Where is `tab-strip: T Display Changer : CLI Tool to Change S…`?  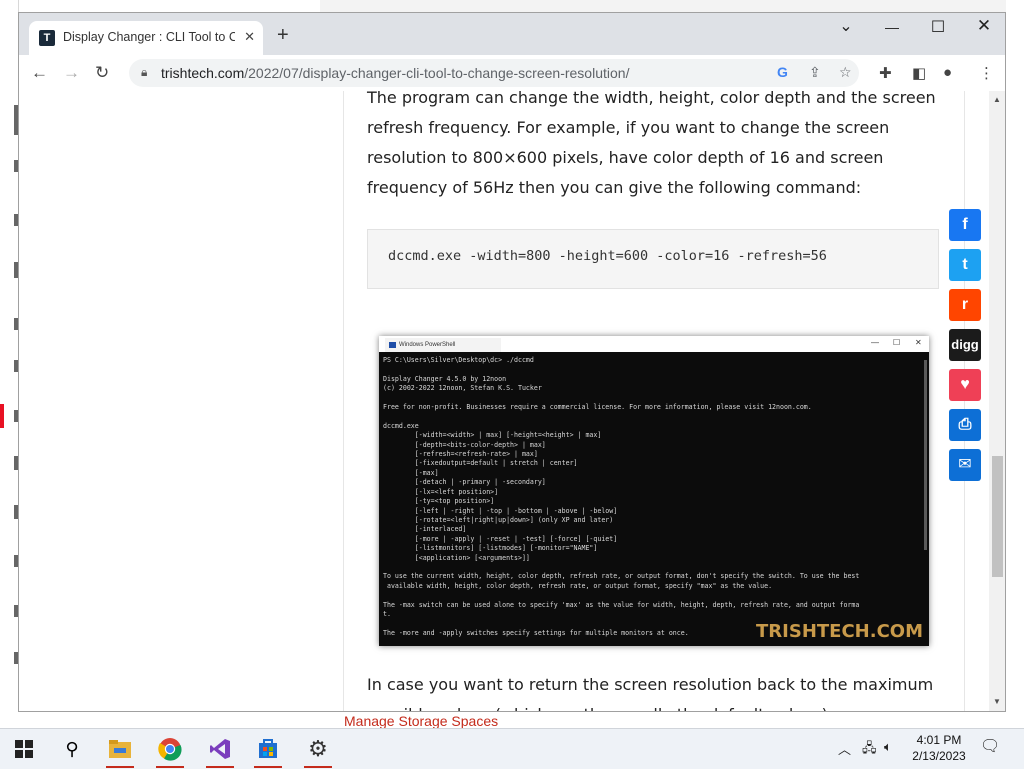
tab-strip: T Display Changer : CLI Tool to Change S… is located at coordinates (512, 34).